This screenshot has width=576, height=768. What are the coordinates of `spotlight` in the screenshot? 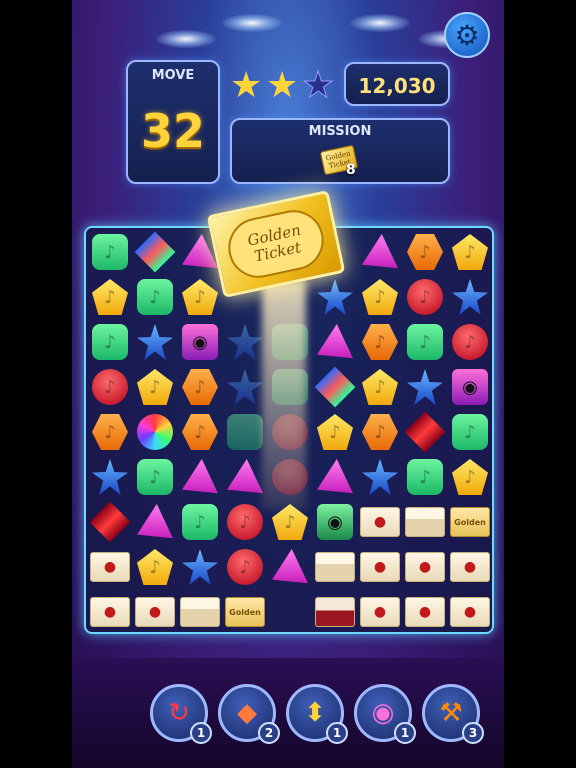 It's located at (252, 23).